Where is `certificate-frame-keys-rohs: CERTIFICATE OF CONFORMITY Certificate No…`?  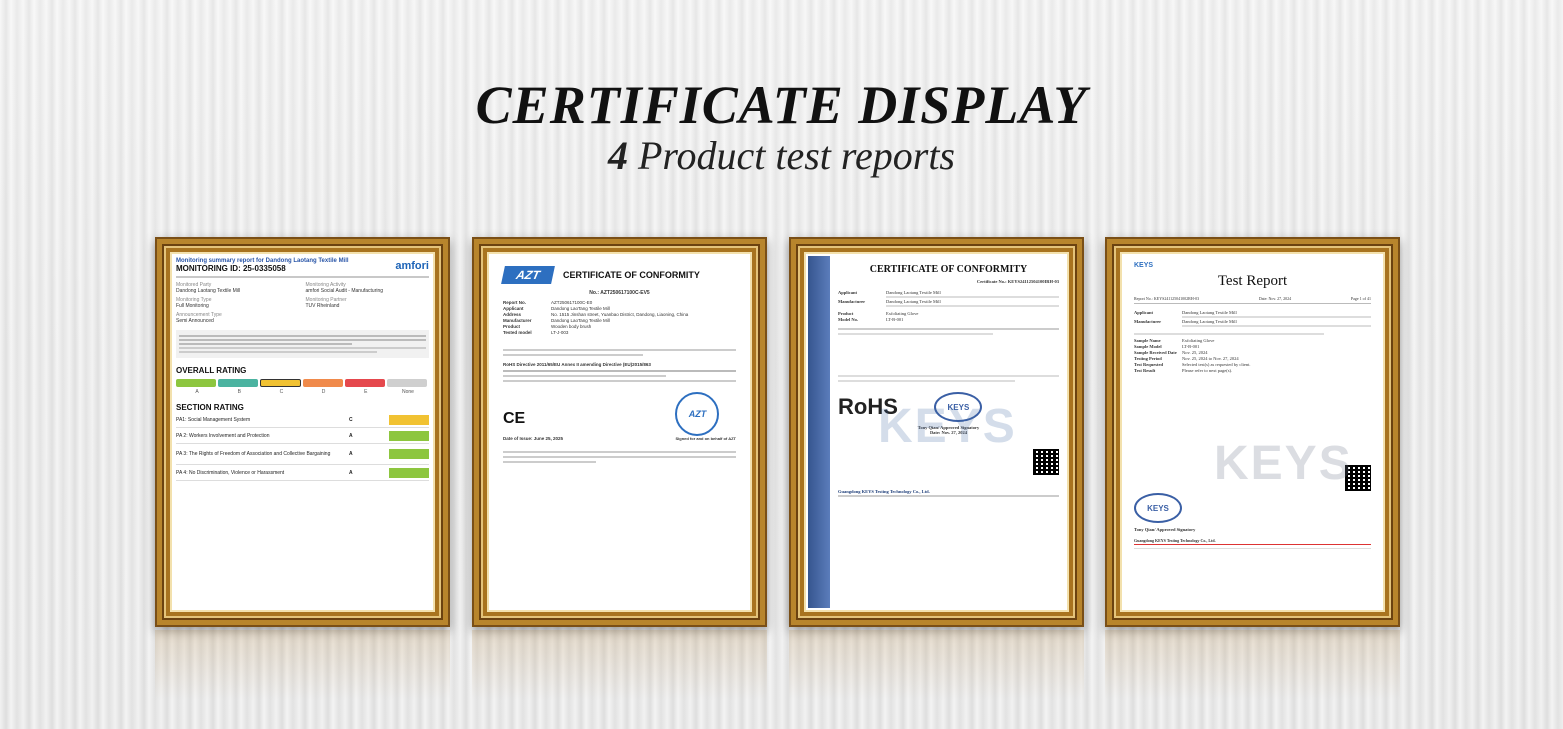 certificate-frame-keys-rohs: CERTIFICATE OF CONFORMITY Certificate No… is located at coordinates (936, 432).